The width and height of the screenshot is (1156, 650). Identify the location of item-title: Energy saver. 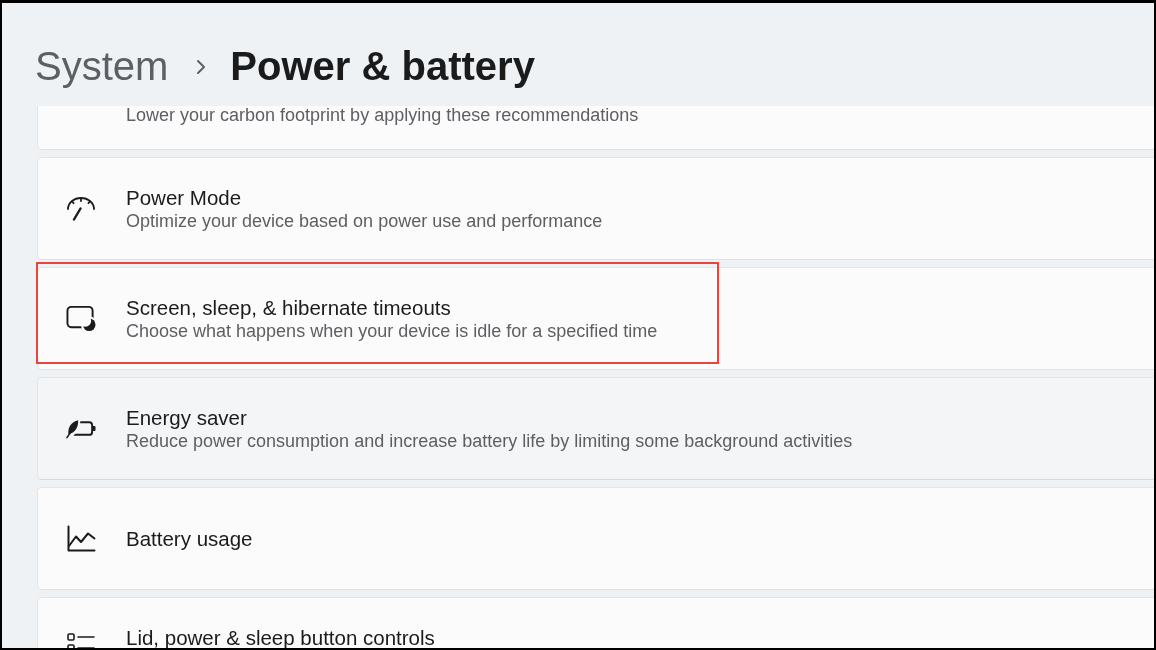
(187, 417).